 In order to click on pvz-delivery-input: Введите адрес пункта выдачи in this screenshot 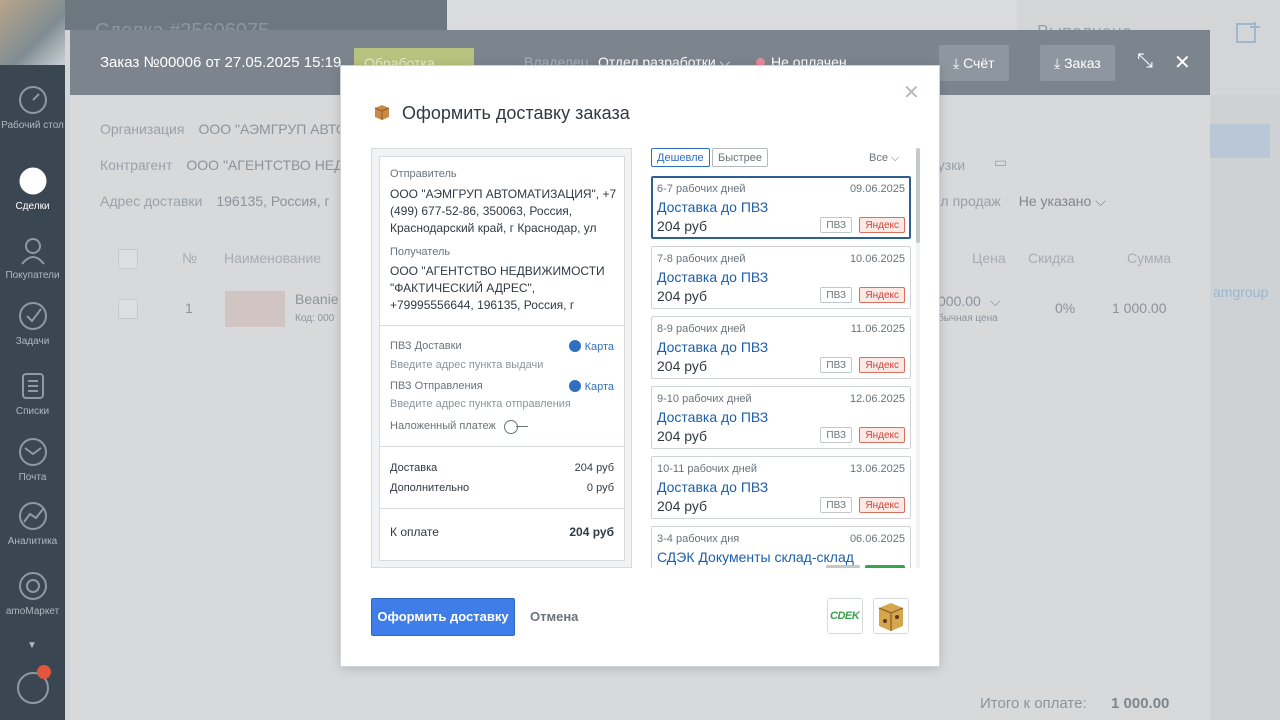, I will do `click(466, 365)`.